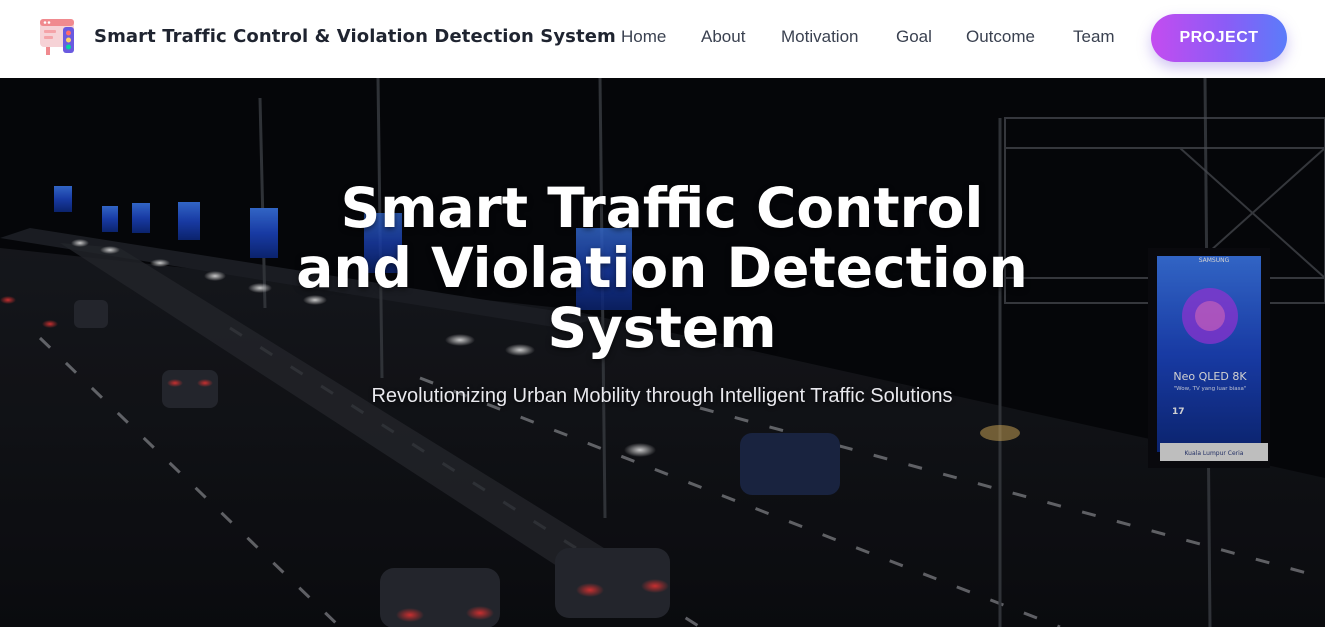 Image resolution: width=1325 pixels, height=627 pixels. Describe the element at coordinates (914, 37) in the screenshot. I see `nav-goal: Goal` at that location.